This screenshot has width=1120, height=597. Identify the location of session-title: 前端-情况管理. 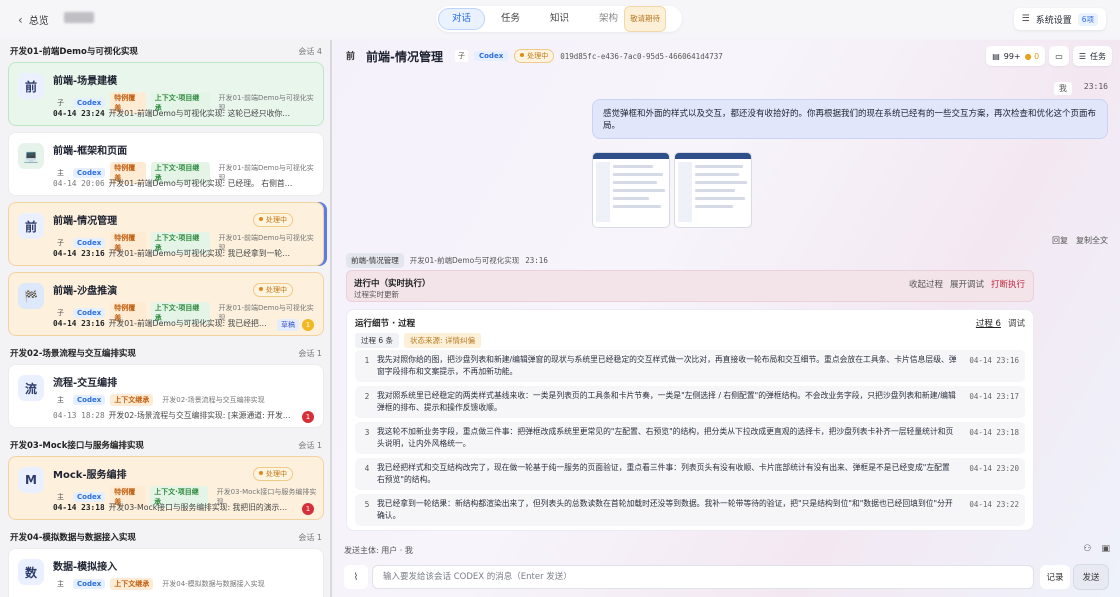
(85, 221).